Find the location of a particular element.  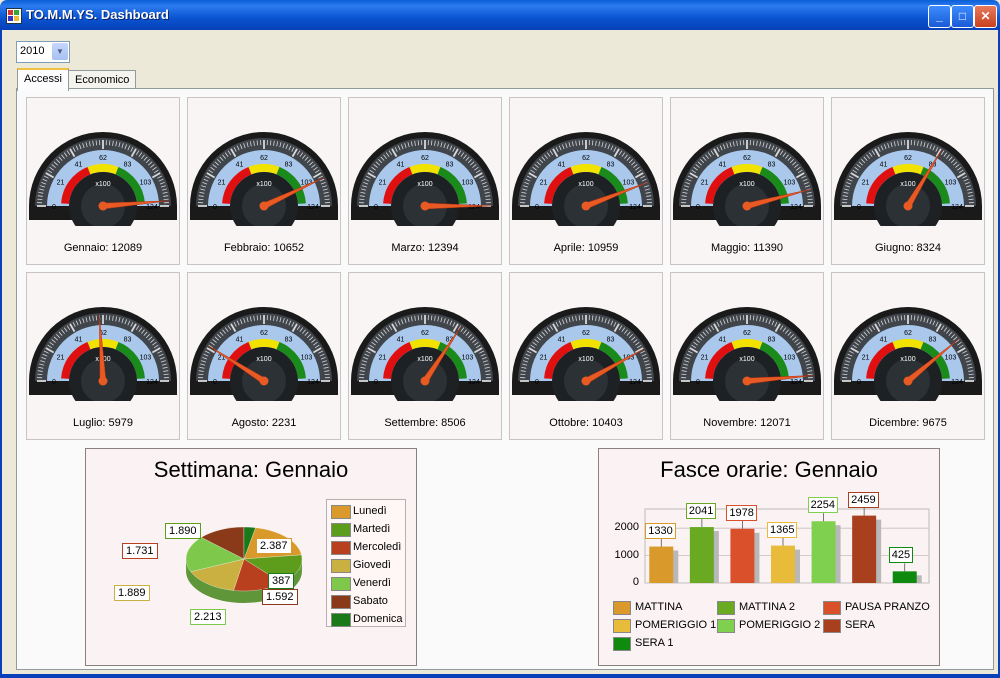

bar-data-label: 1365 is located at coordinates (782, 529).